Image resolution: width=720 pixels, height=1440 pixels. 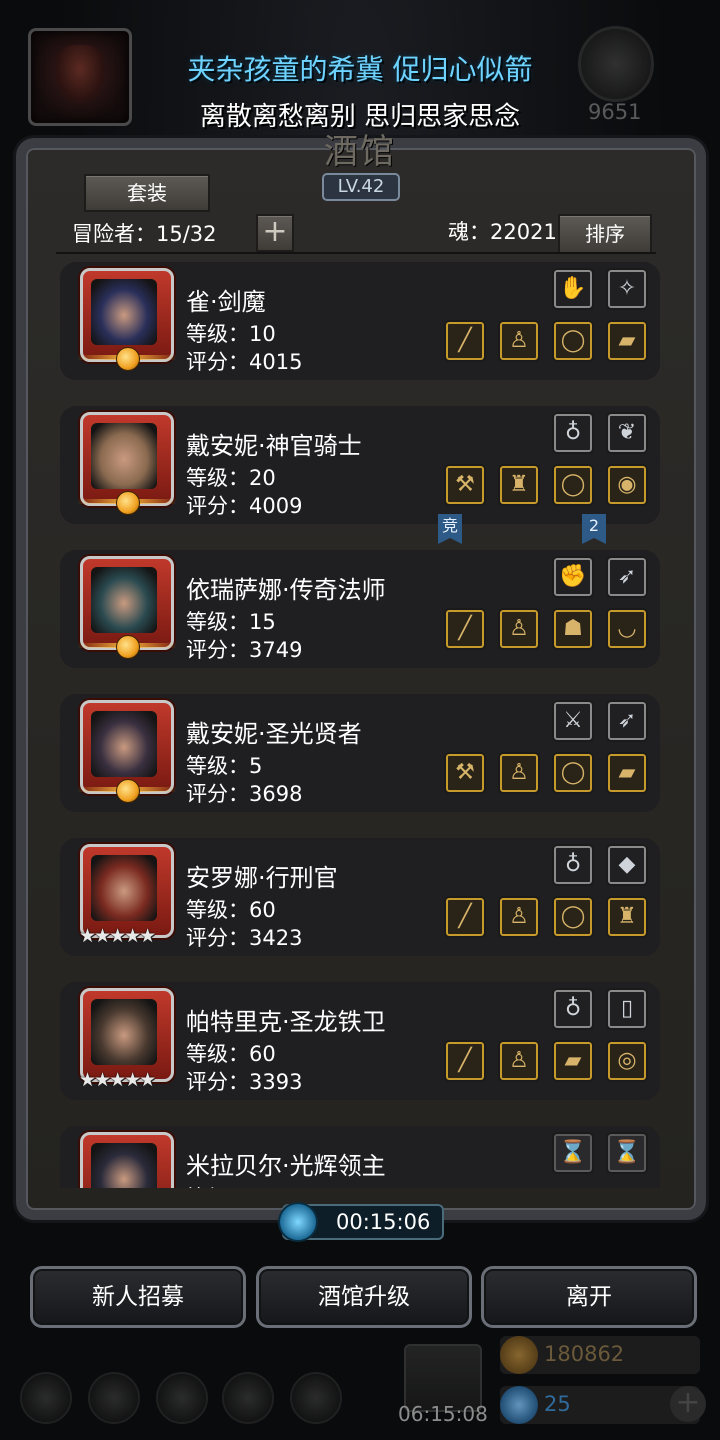 What do you see at coordinates (231, 478) in the screenshot?
I see `hero-level: 等级：20` at bounding box center [231, 478].